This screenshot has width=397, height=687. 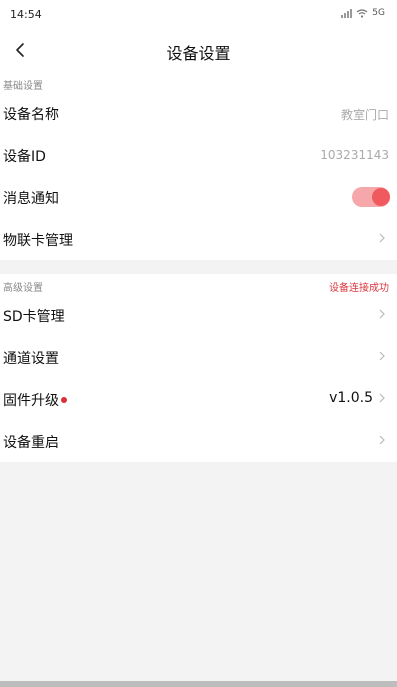 I want to click on sim-card-row: 物联卡管理, so click(x=198, y=239).